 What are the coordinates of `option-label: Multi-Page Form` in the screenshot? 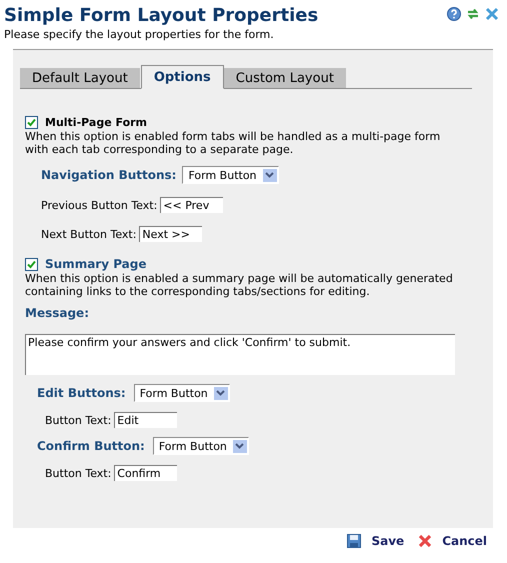 It's located at (96, 122).